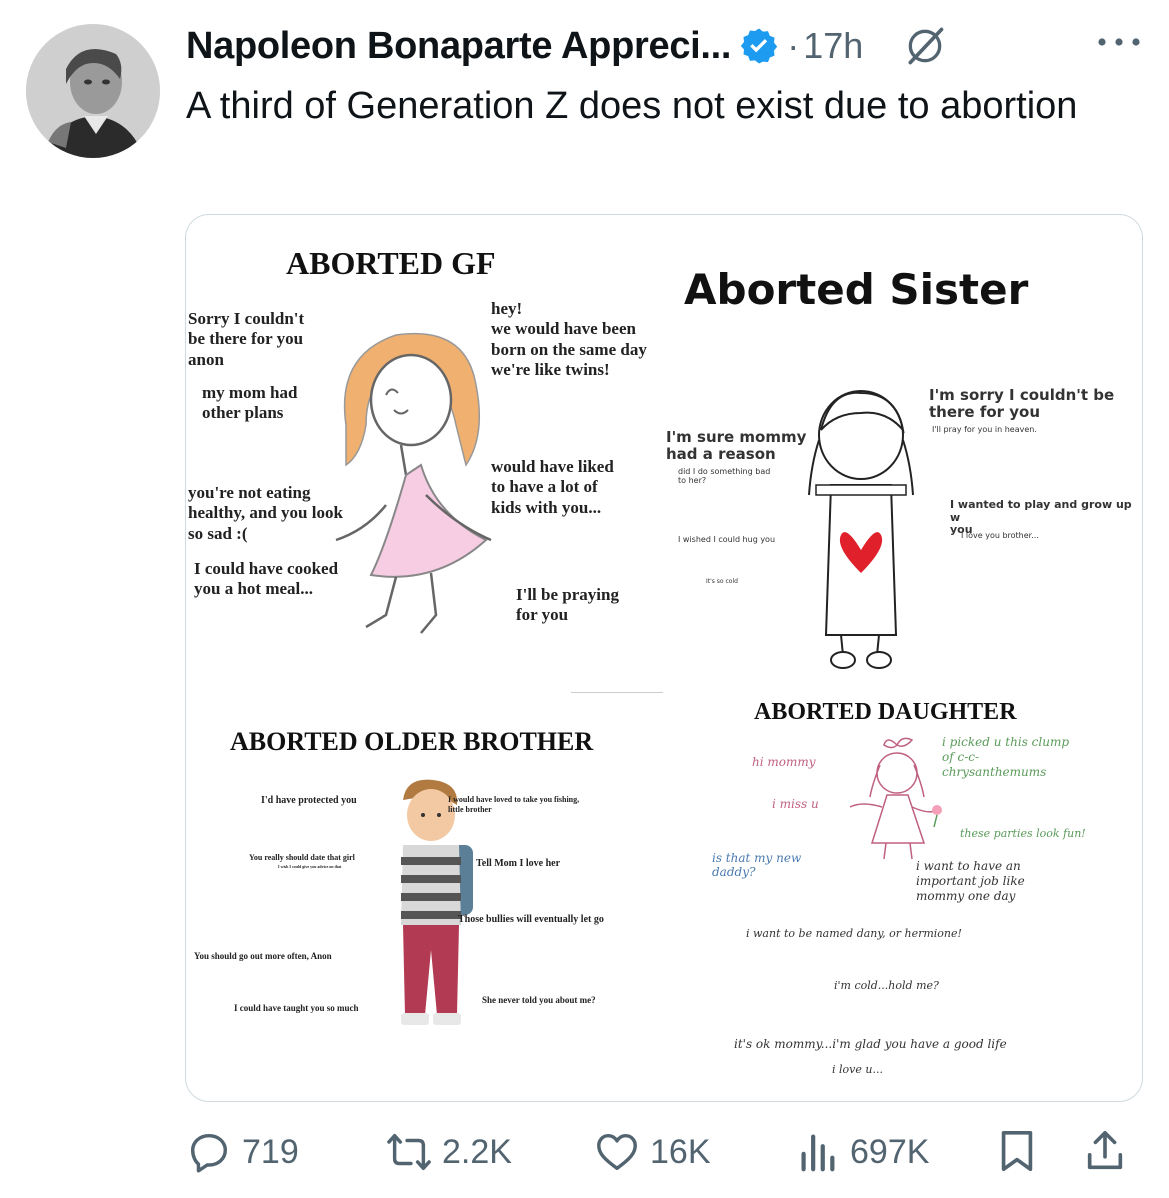 The width and height of the screenshot is (1169, 1198). Describe the element at coordinates (759, 46) in the screenshot. I see `verified-badge-icon` at that location.